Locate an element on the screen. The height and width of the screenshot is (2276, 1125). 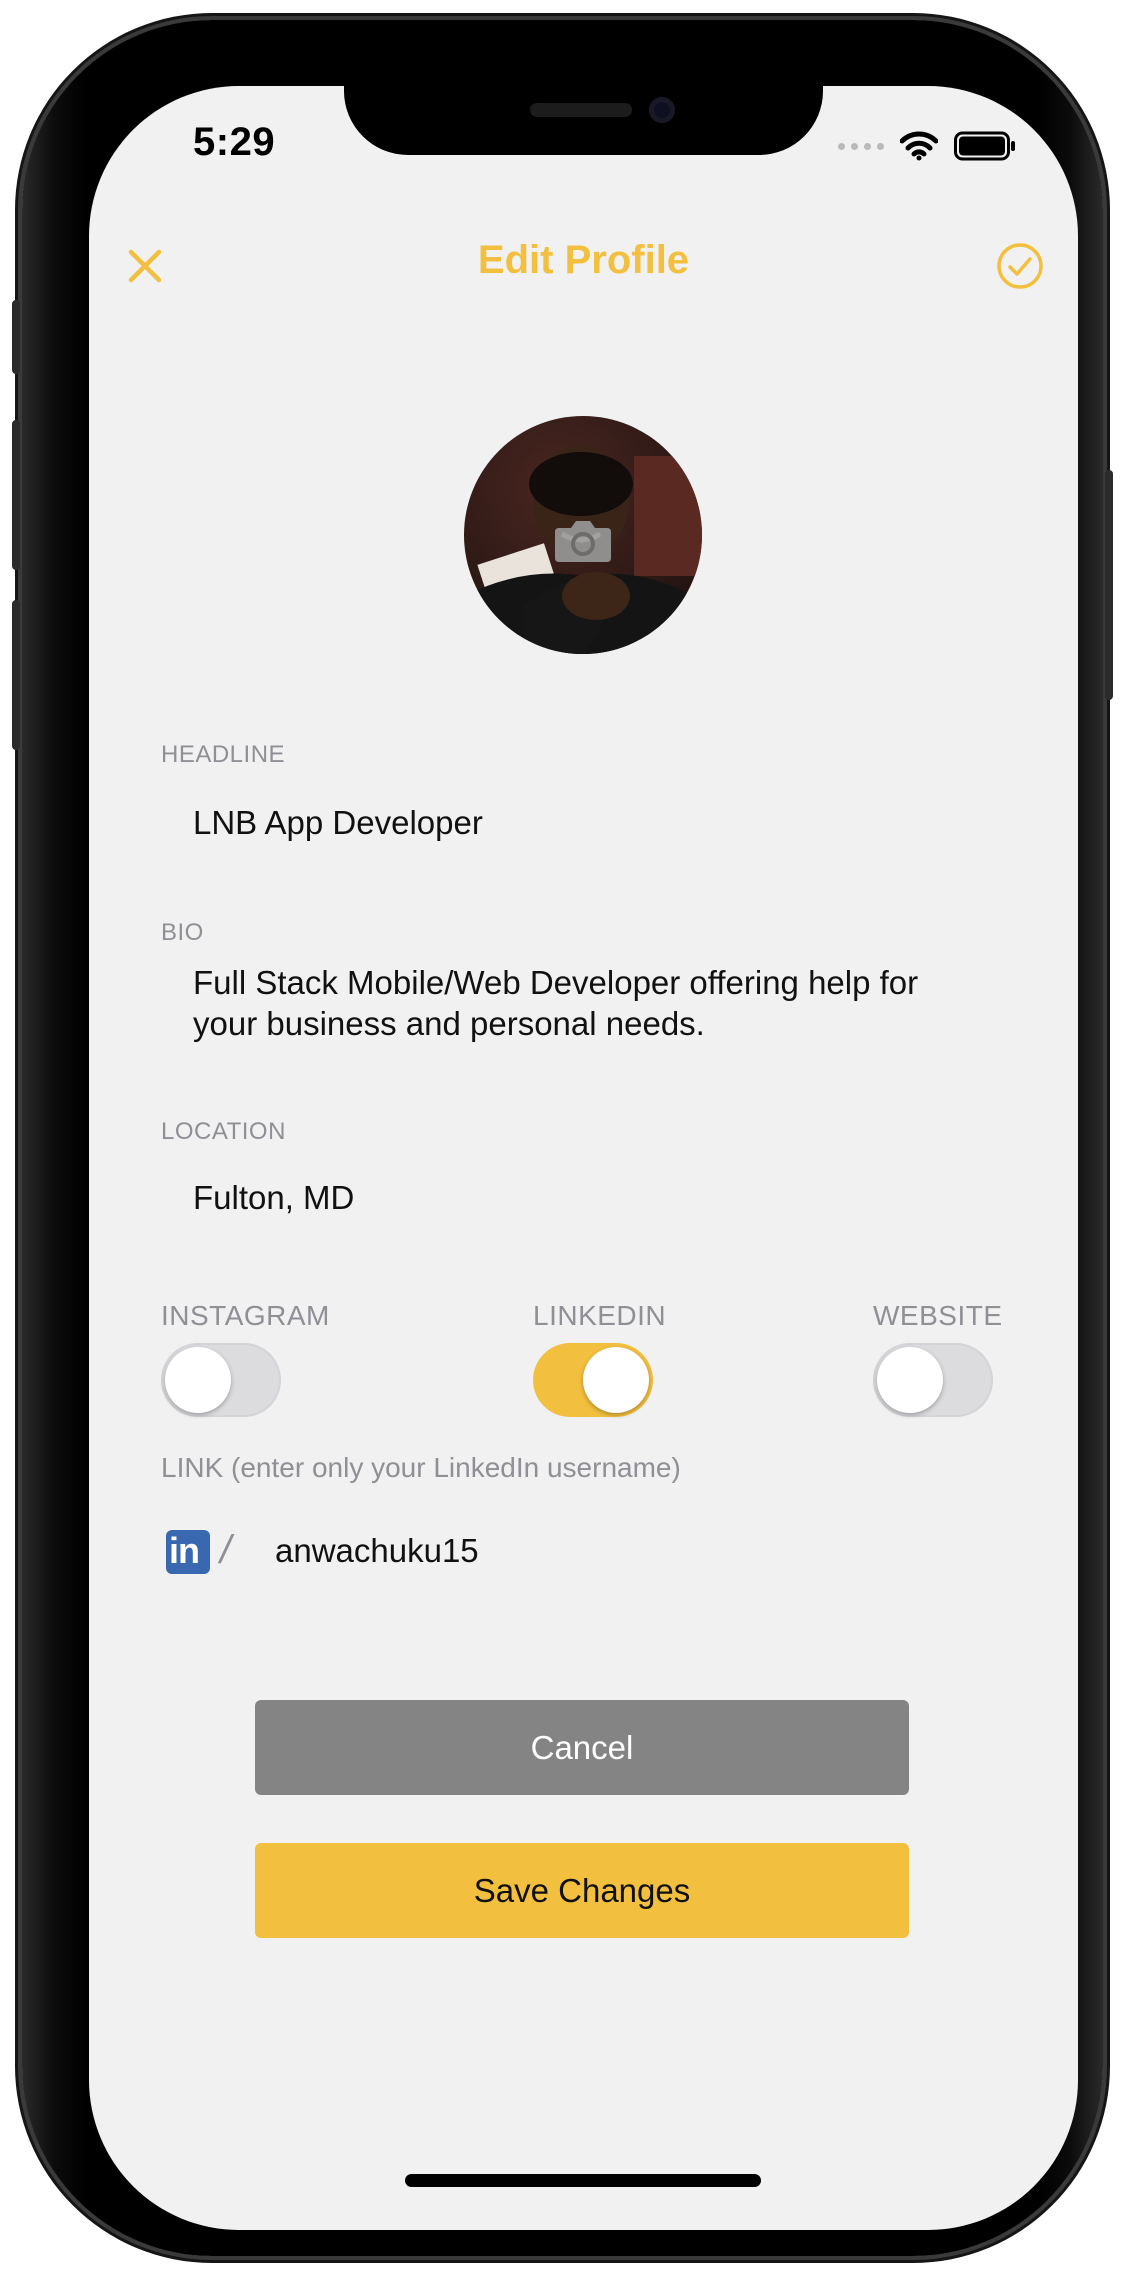
link-username-input: anwachuku15 is located at coordinates (377, 1551).